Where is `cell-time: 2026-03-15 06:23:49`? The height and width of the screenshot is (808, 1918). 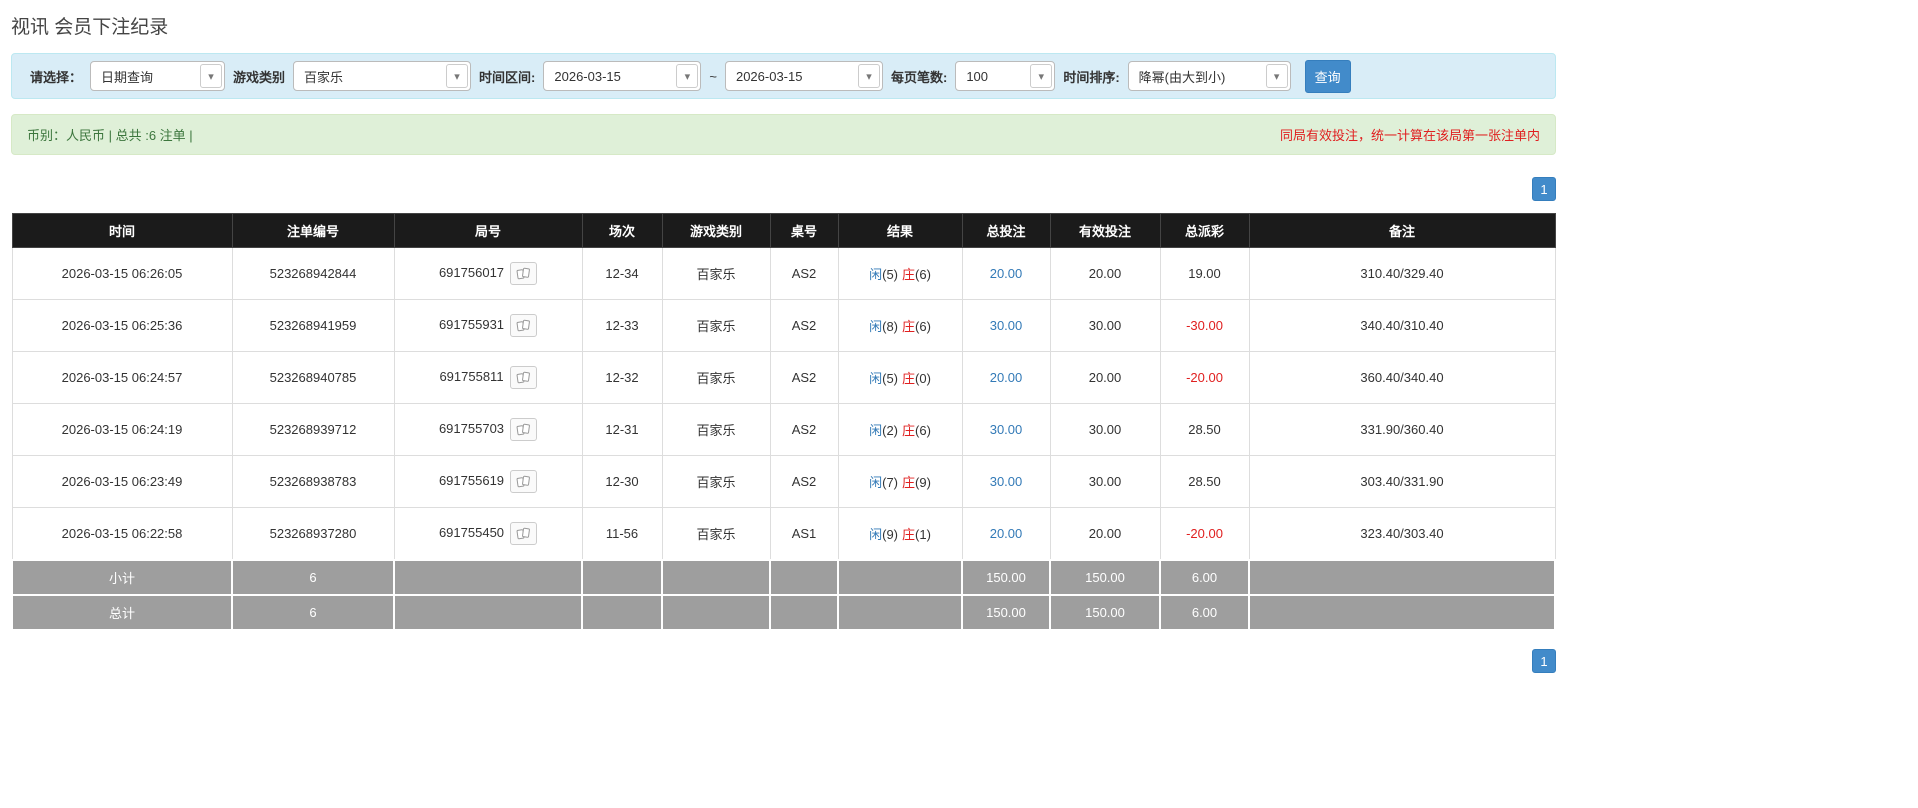
cell-time: 2026-03-15 06:23:49 is located at coordinates (122, 481).